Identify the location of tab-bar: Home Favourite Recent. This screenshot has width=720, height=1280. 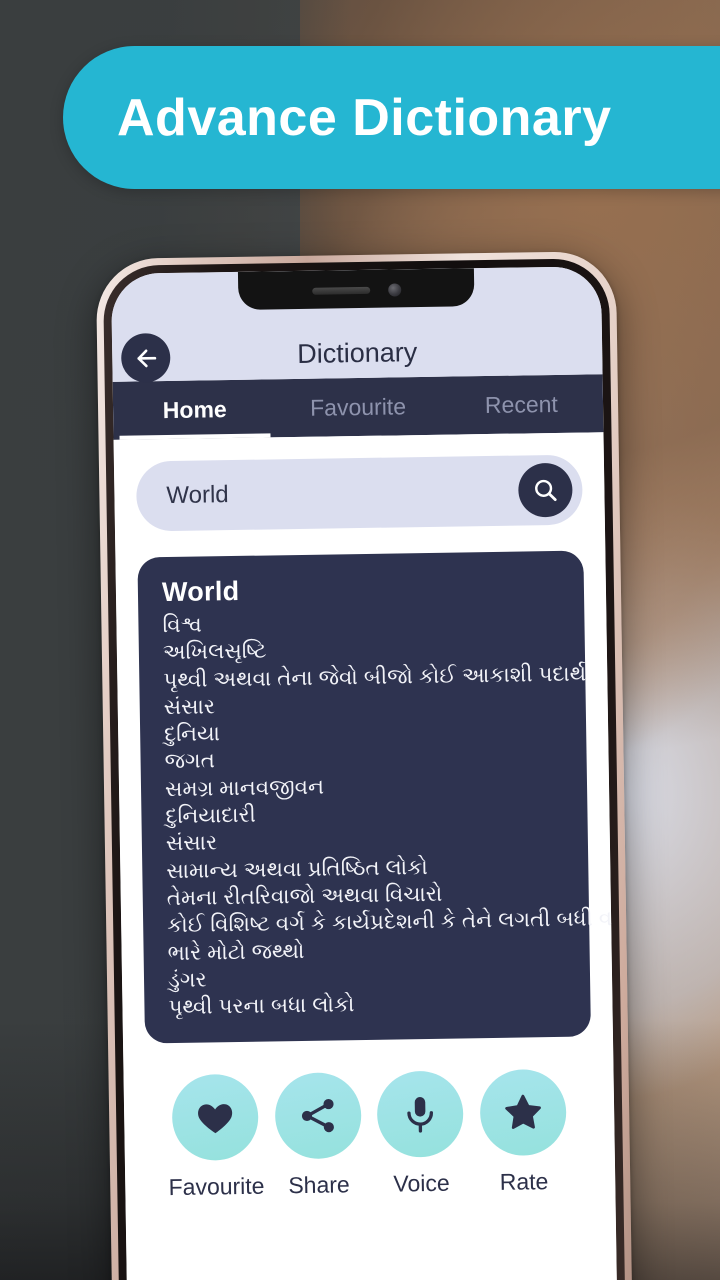
(358, 407).